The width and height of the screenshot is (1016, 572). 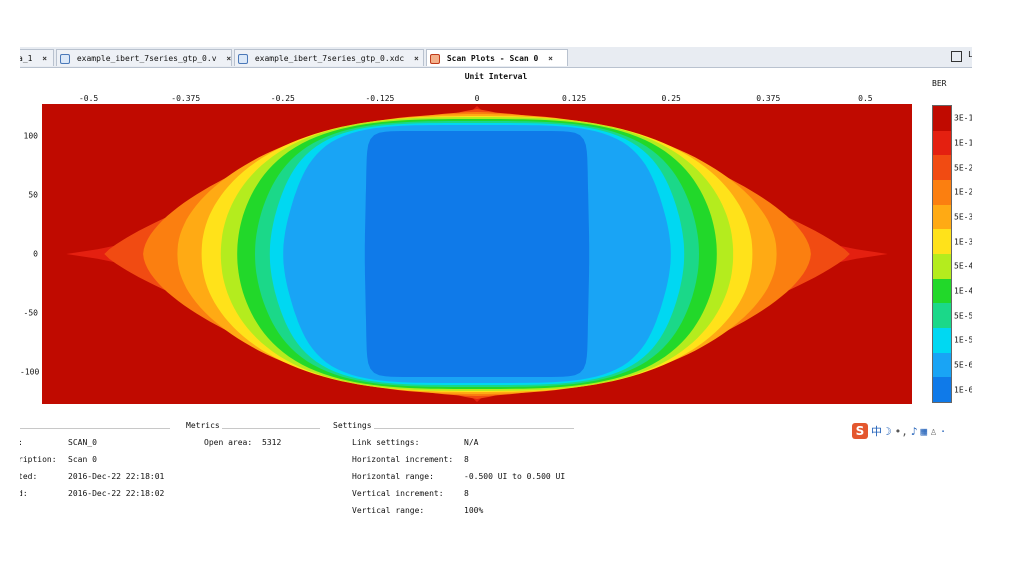 I want to click on info-label: ted:, so click(x=29, y=476).